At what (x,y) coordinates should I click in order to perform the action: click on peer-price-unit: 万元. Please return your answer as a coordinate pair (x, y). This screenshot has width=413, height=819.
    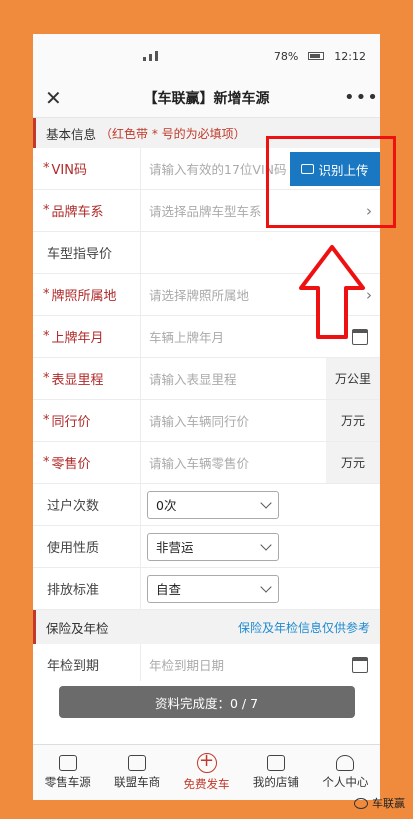
    Looking at the image, I should click on (353, 420).